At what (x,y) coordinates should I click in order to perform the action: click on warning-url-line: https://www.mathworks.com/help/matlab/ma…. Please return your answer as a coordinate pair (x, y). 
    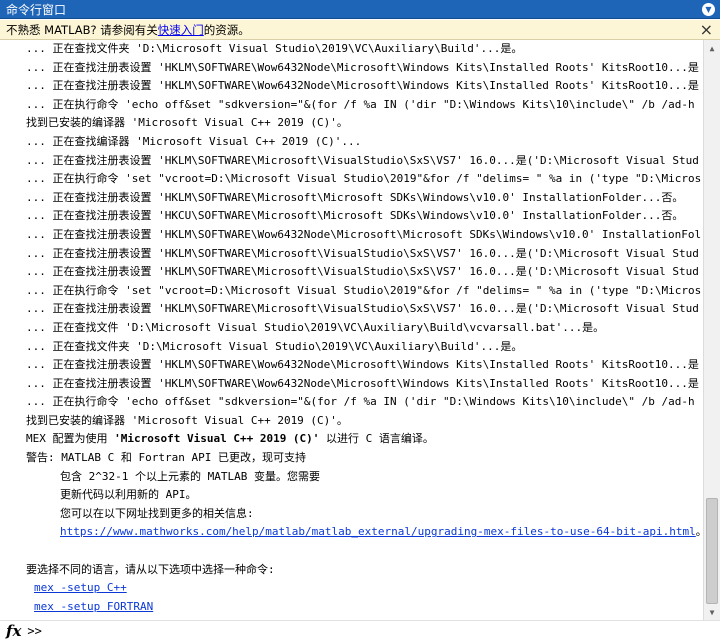
    Looking at the image, I should click on (351, 532).